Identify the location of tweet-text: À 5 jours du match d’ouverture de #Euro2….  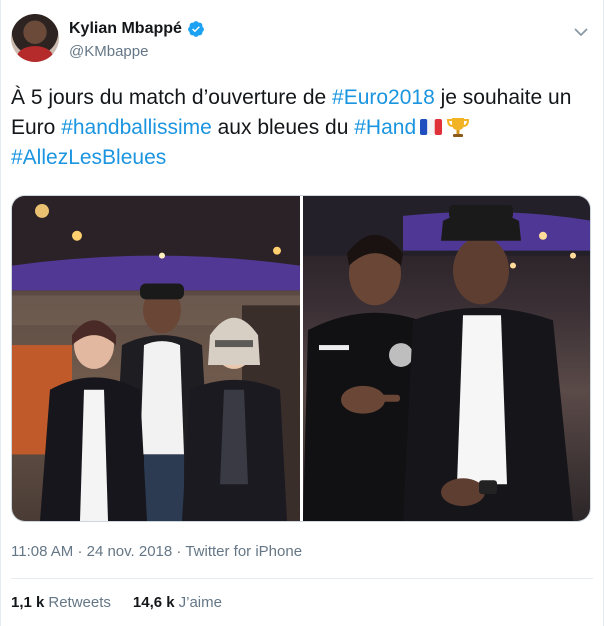
(301, 128).